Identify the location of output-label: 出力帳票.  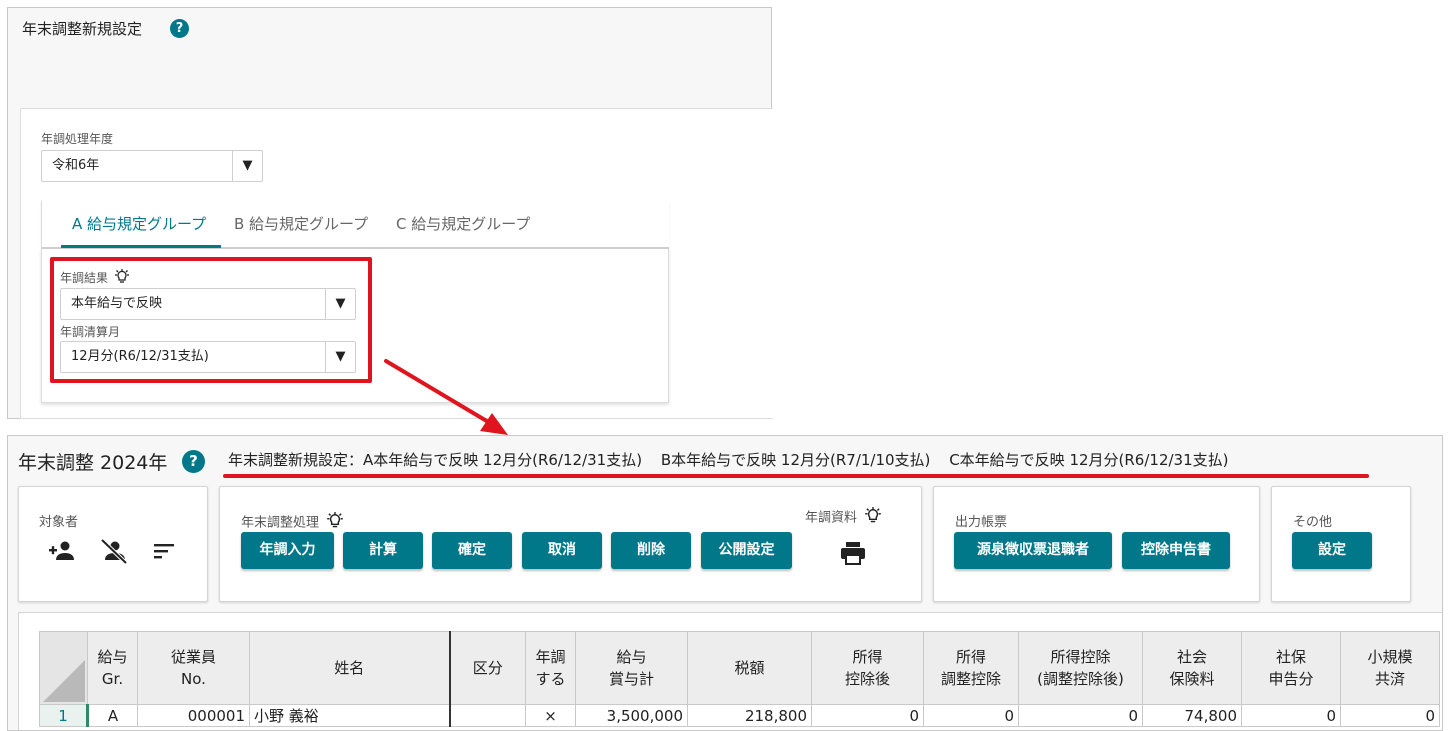
(981, 522).